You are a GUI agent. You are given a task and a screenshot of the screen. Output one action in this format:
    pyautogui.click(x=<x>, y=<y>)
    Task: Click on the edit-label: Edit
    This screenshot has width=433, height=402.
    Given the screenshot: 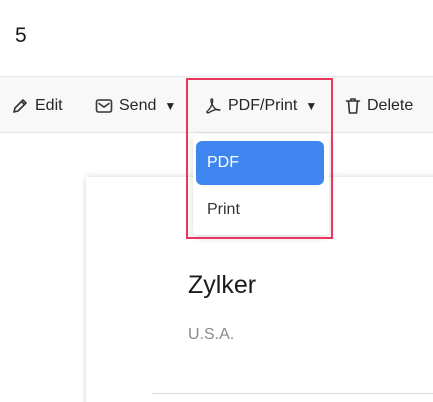 What is the action you would take?
    pyautogui.click(x=49, y=105)
    